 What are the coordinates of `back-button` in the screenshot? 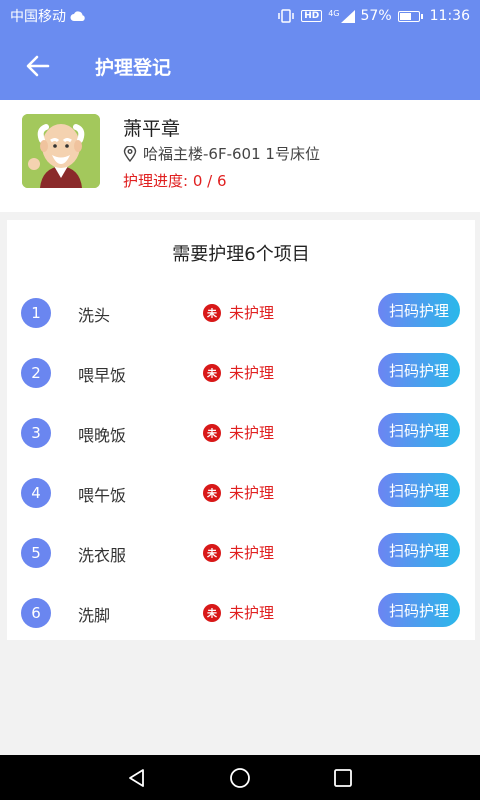 It's located at (38, 66).